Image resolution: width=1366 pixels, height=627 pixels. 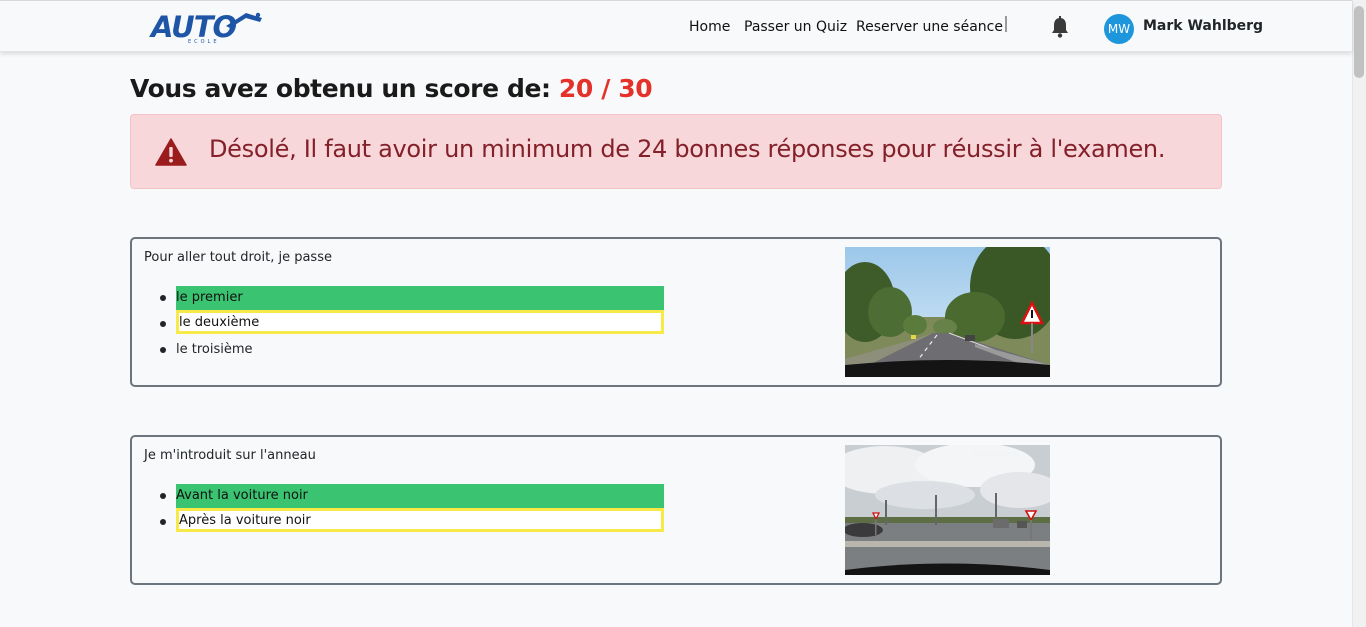 What do you see at coordinates (340, 88) in the screenshot?
I see `score-label: Vous avez obtenu un score de:` at bounding box center [340, 88].